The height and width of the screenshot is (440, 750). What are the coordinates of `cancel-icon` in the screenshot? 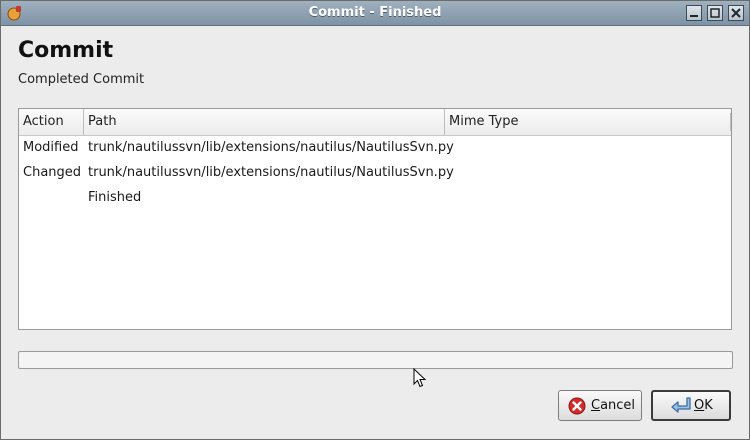 It's located at (577, 406).